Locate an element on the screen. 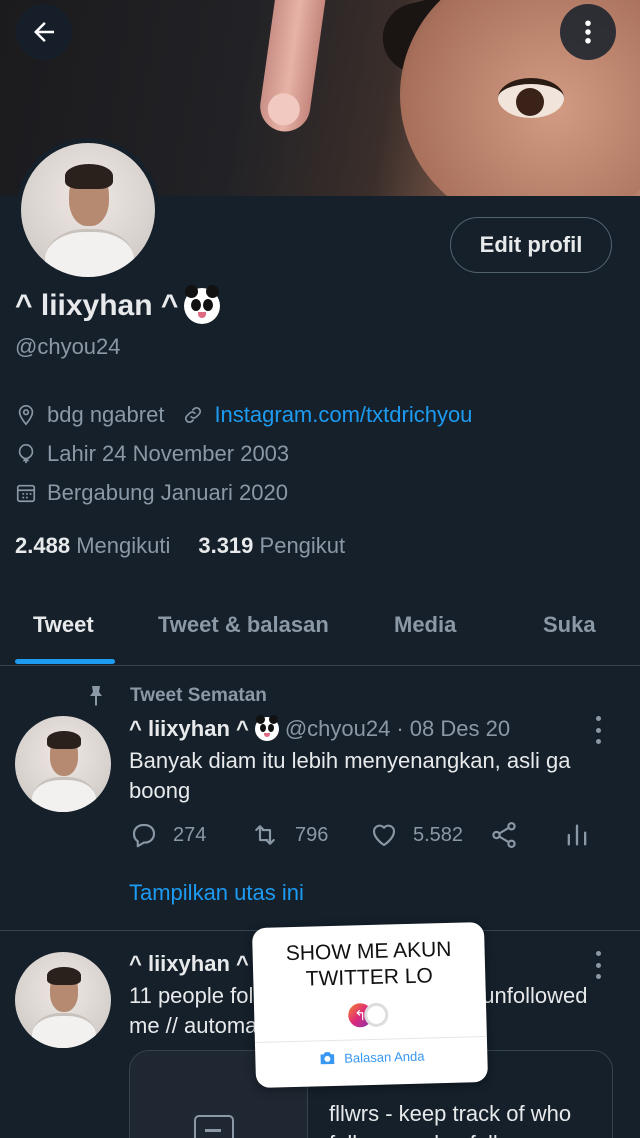 The width and height of the screenshot is (640, 1138). follow-stats: 2.488 Mengikuti 3.319 Pengikut is located at coordinates (180, 546).